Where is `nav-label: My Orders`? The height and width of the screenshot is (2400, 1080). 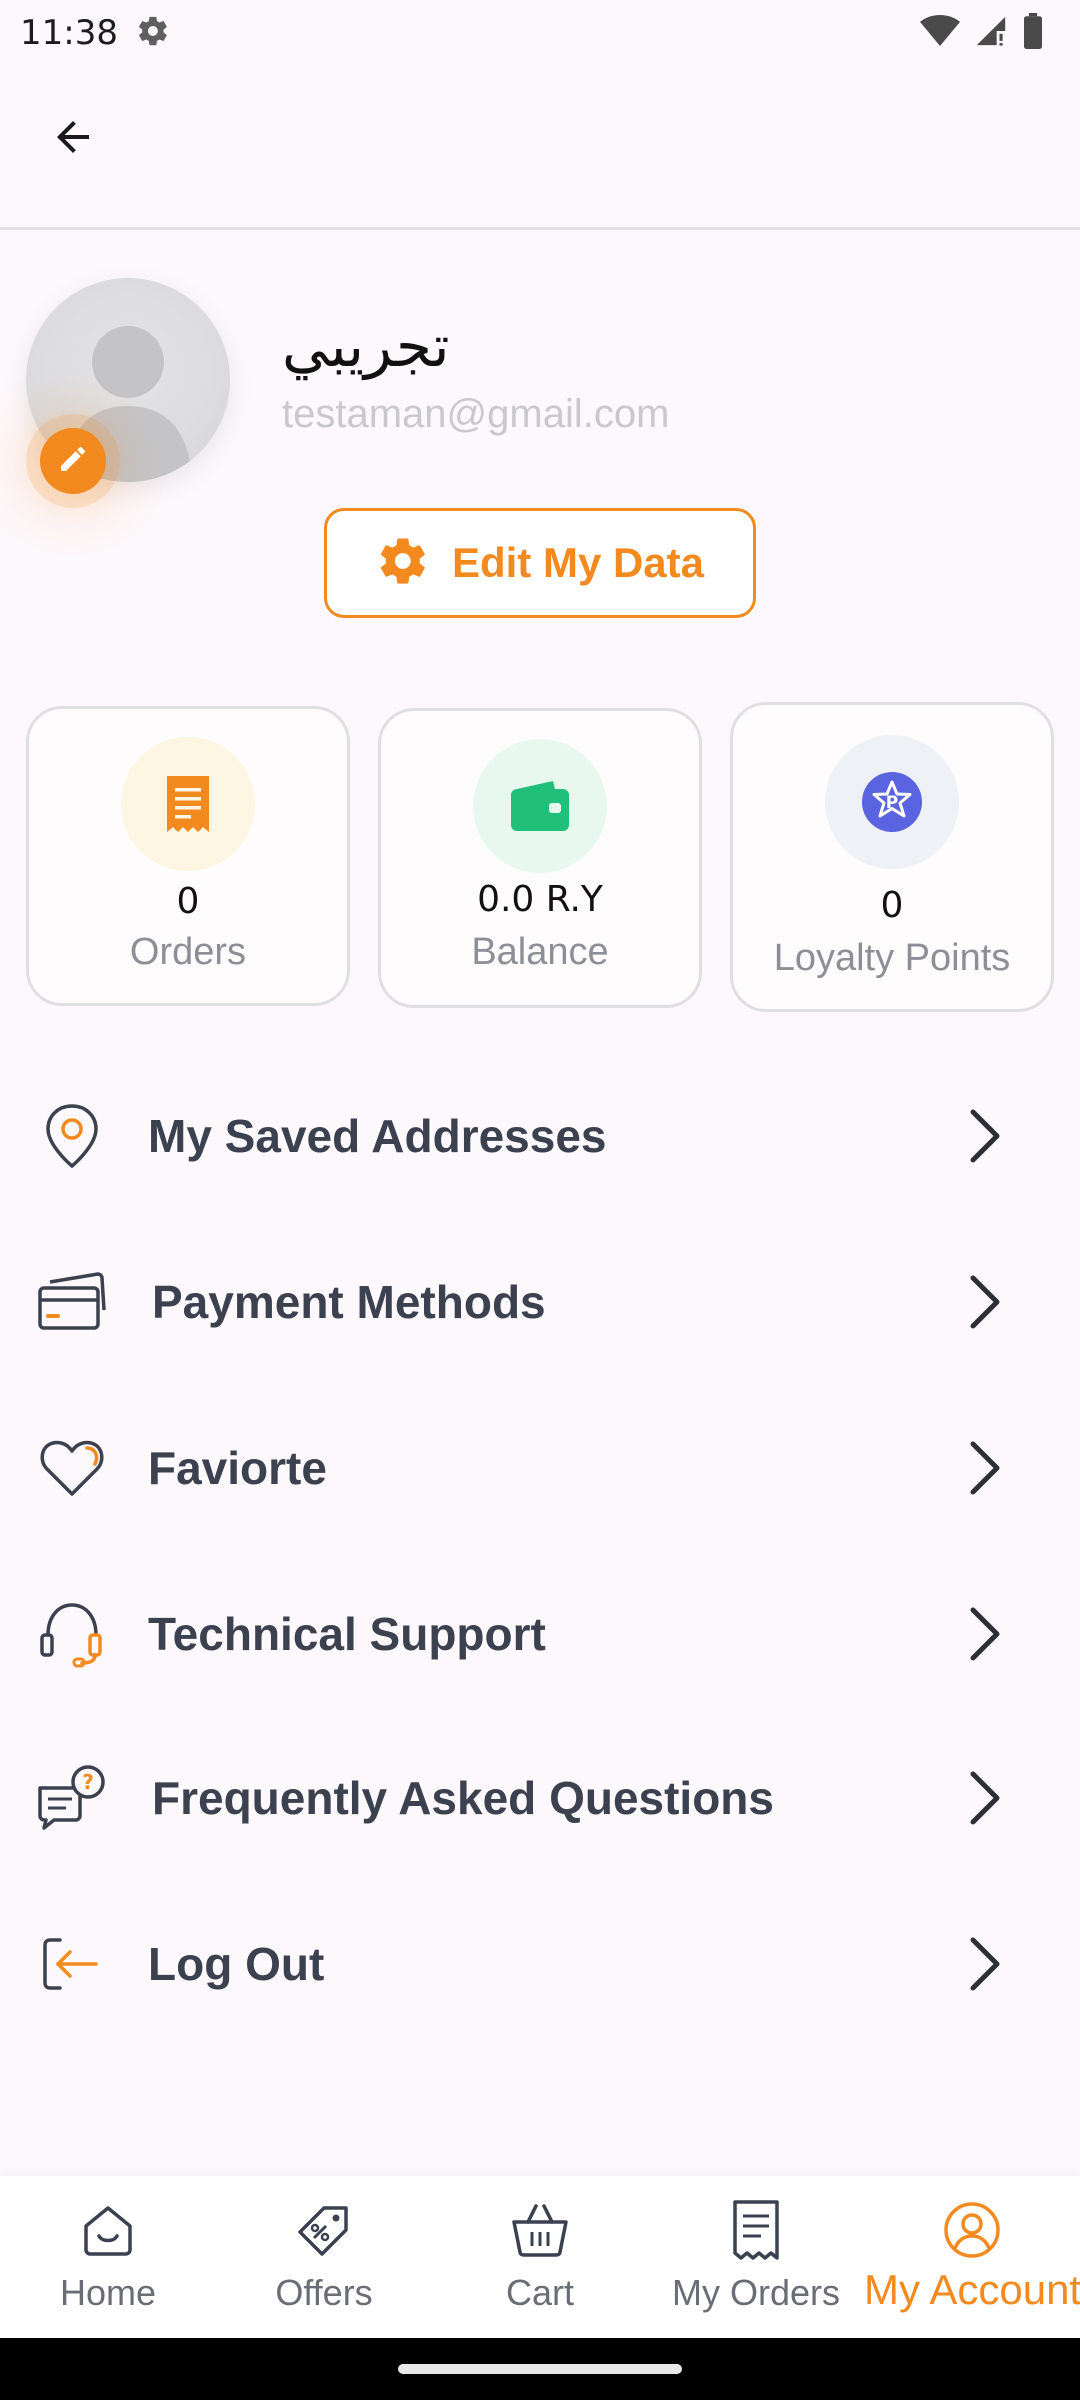 nav-label: My Orders is located at coordinates (755, 2292).